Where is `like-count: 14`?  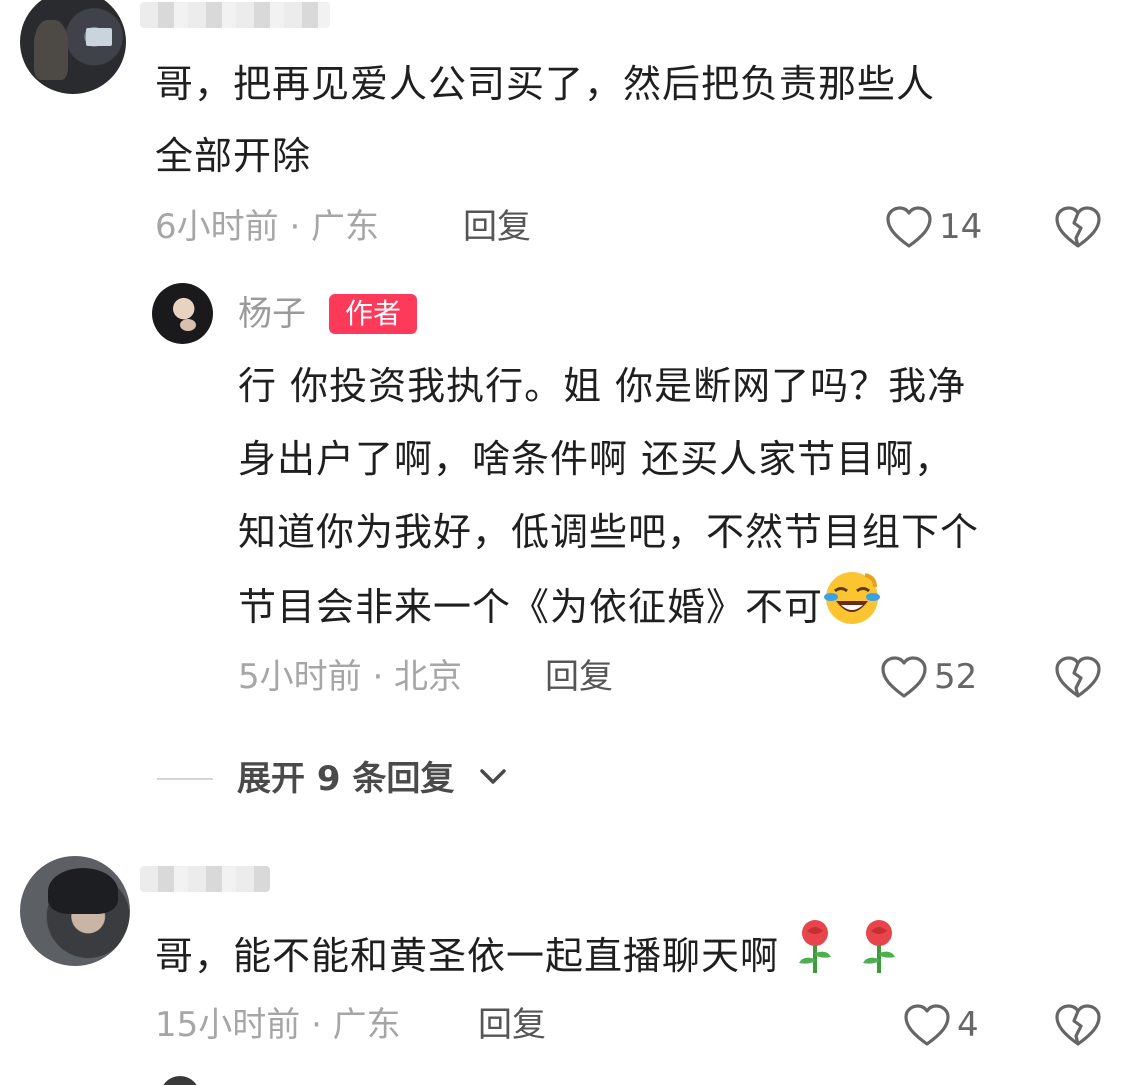 like-count: 14 is located at coordinates (961, 227).